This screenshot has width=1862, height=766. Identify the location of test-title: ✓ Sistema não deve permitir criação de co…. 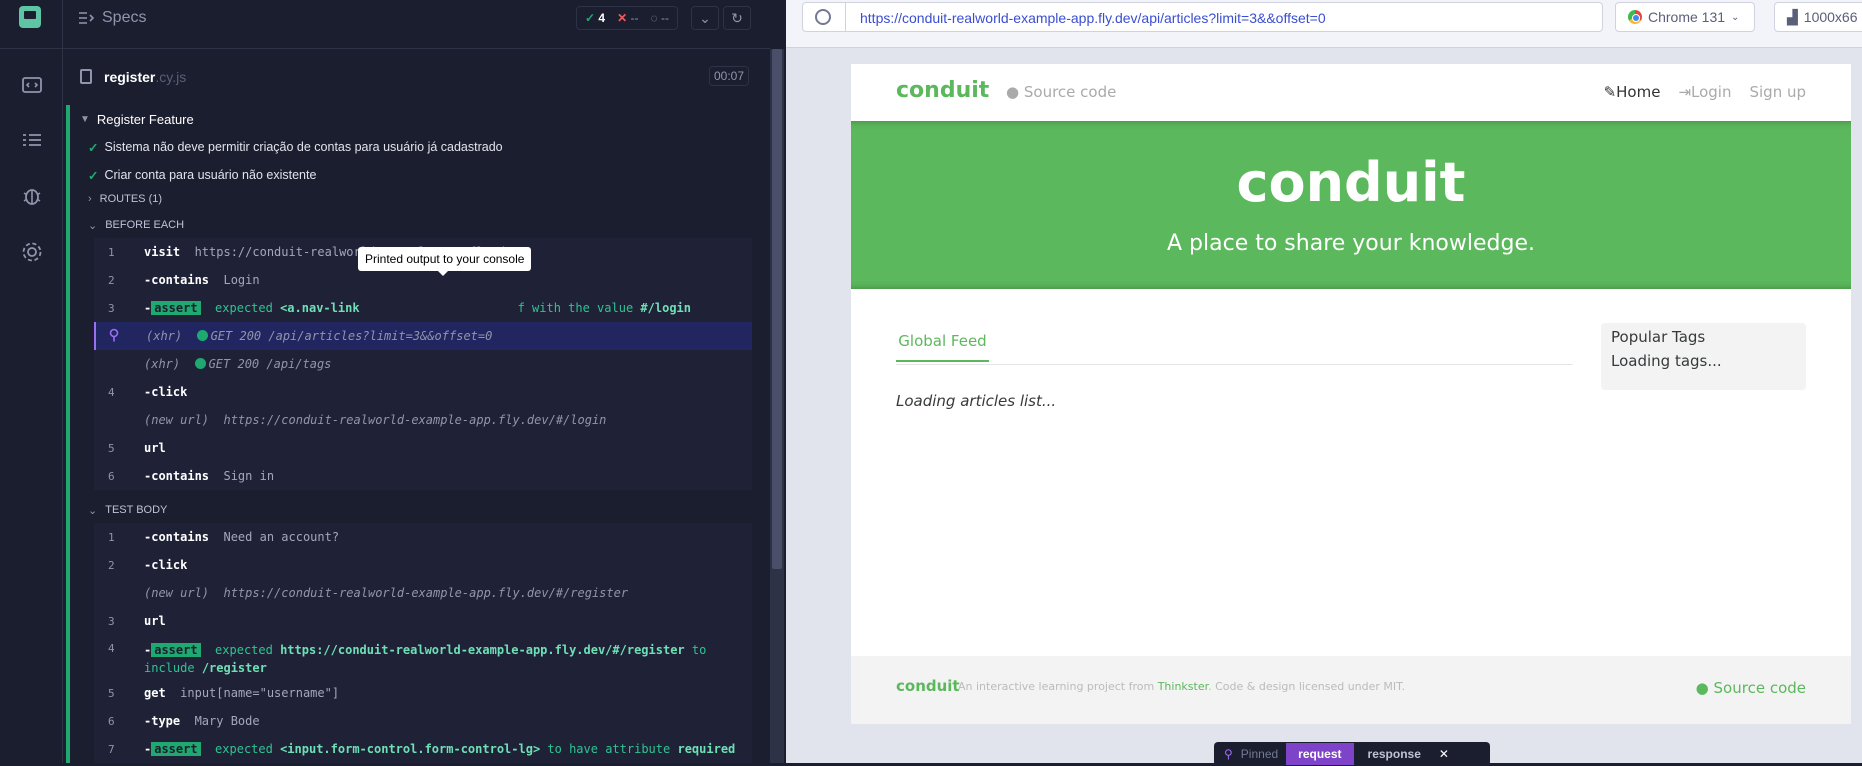
(295, 147).